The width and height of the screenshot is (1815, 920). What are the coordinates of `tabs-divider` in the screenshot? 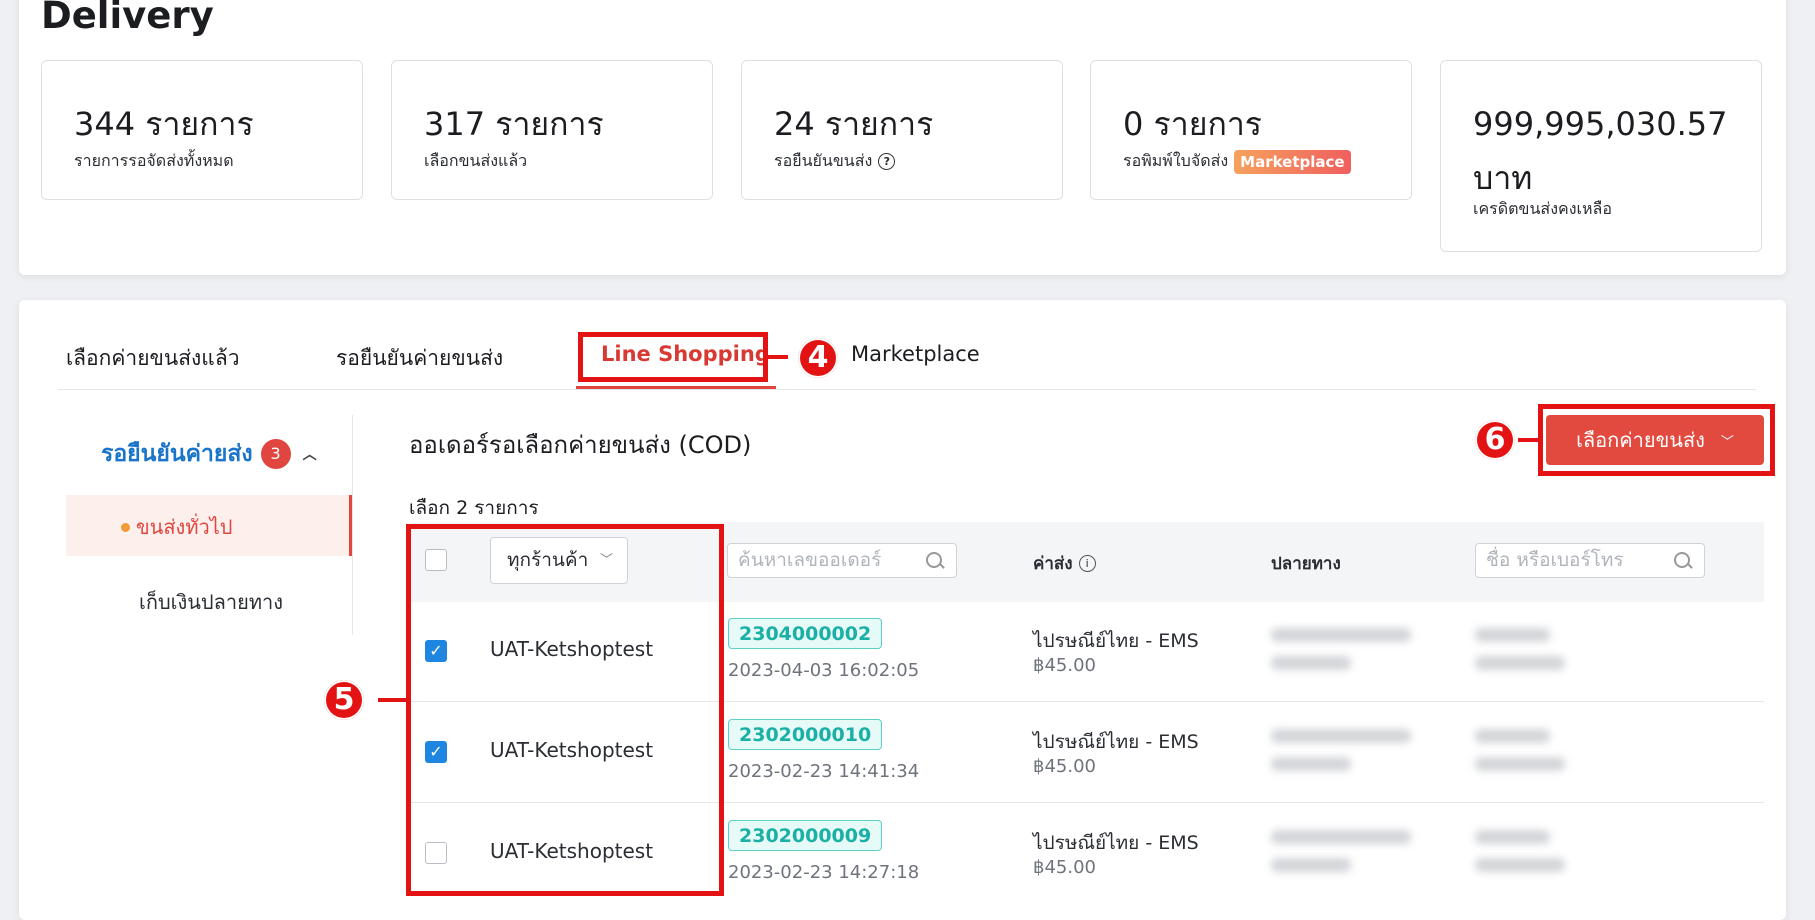 It's located at (907, 389).